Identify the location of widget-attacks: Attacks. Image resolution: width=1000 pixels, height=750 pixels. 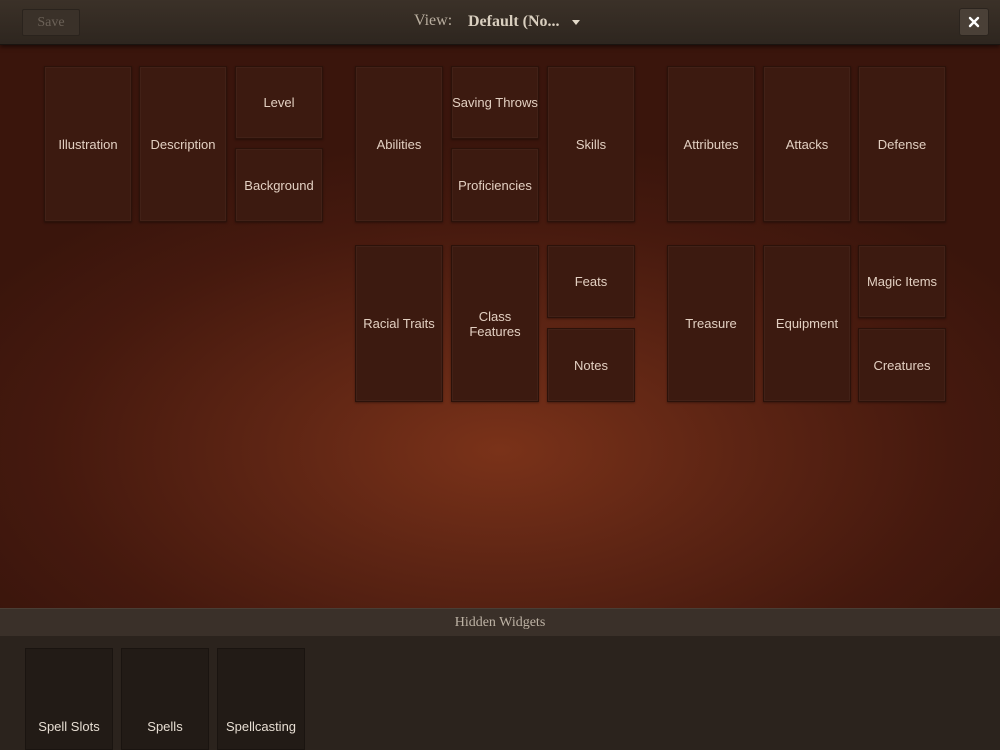
(807, 144).